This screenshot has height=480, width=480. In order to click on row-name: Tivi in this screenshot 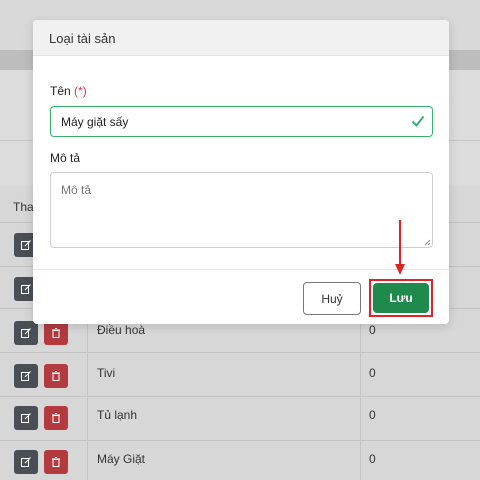, I will do `click(106, 373)`.